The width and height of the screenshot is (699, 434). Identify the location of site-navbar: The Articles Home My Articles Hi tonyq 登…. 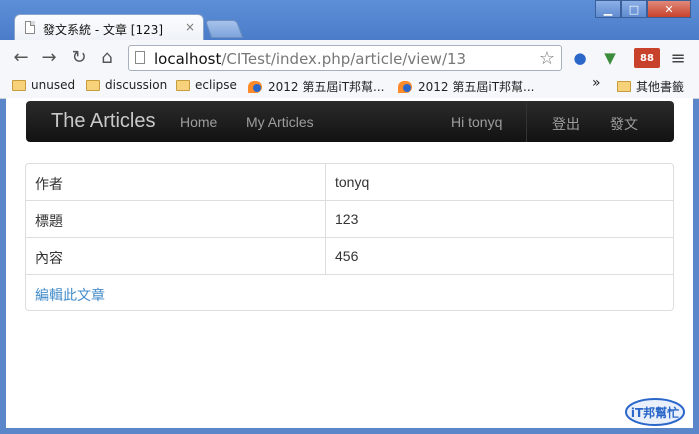
(350, 121).